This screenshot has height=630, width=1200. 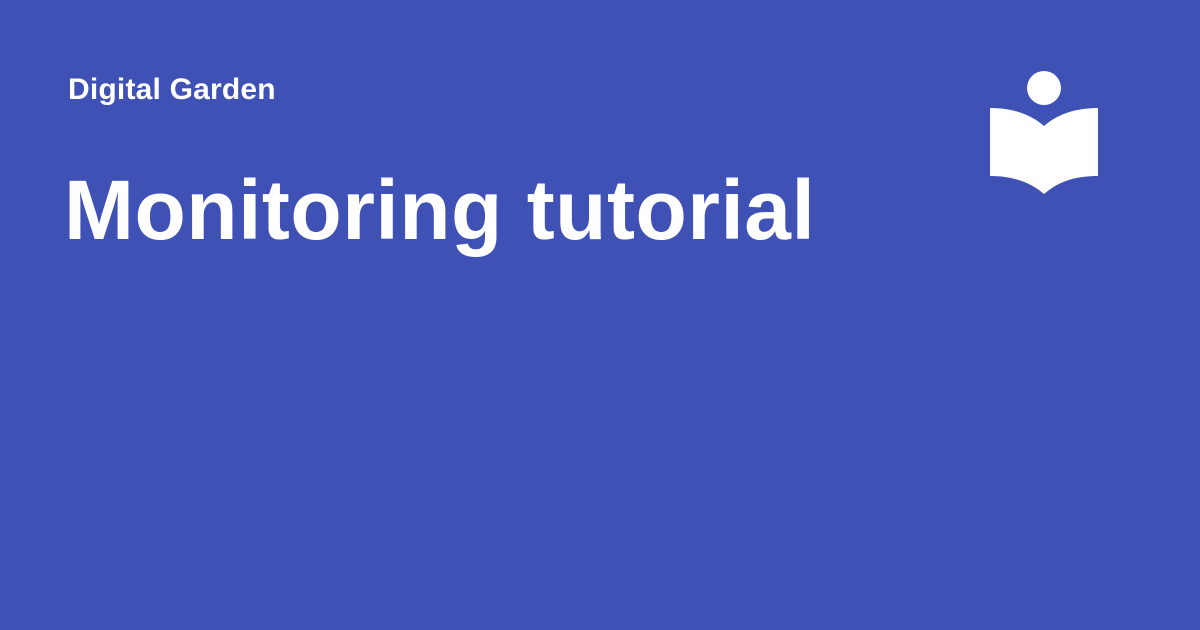 I want to click on reader-book-icon, so click(x=1043, y=134).